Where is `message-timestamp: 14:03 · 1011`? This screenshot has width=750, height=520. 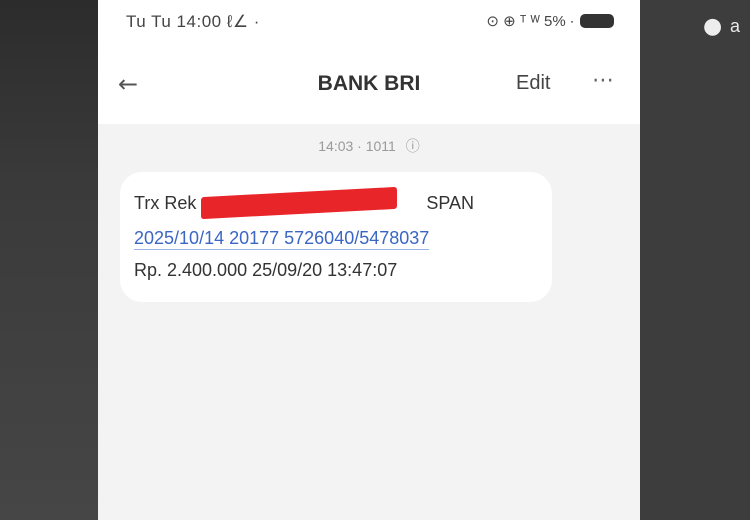
message-timestamp: 14:03 · 1011 is located at coordinates (357, 146).